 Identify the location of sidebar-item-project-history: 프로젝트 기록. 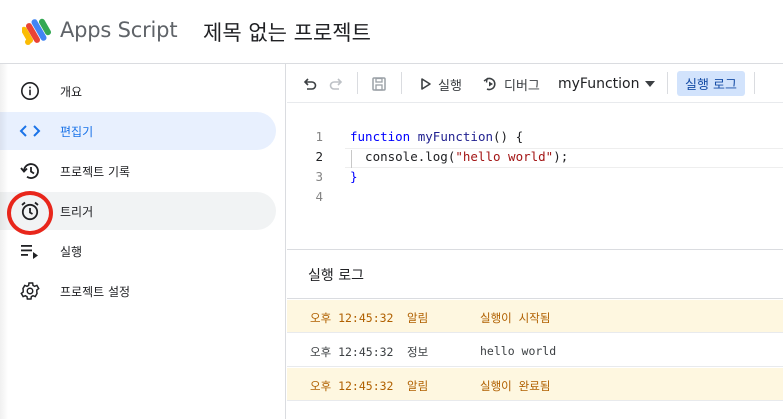
(138, 171).